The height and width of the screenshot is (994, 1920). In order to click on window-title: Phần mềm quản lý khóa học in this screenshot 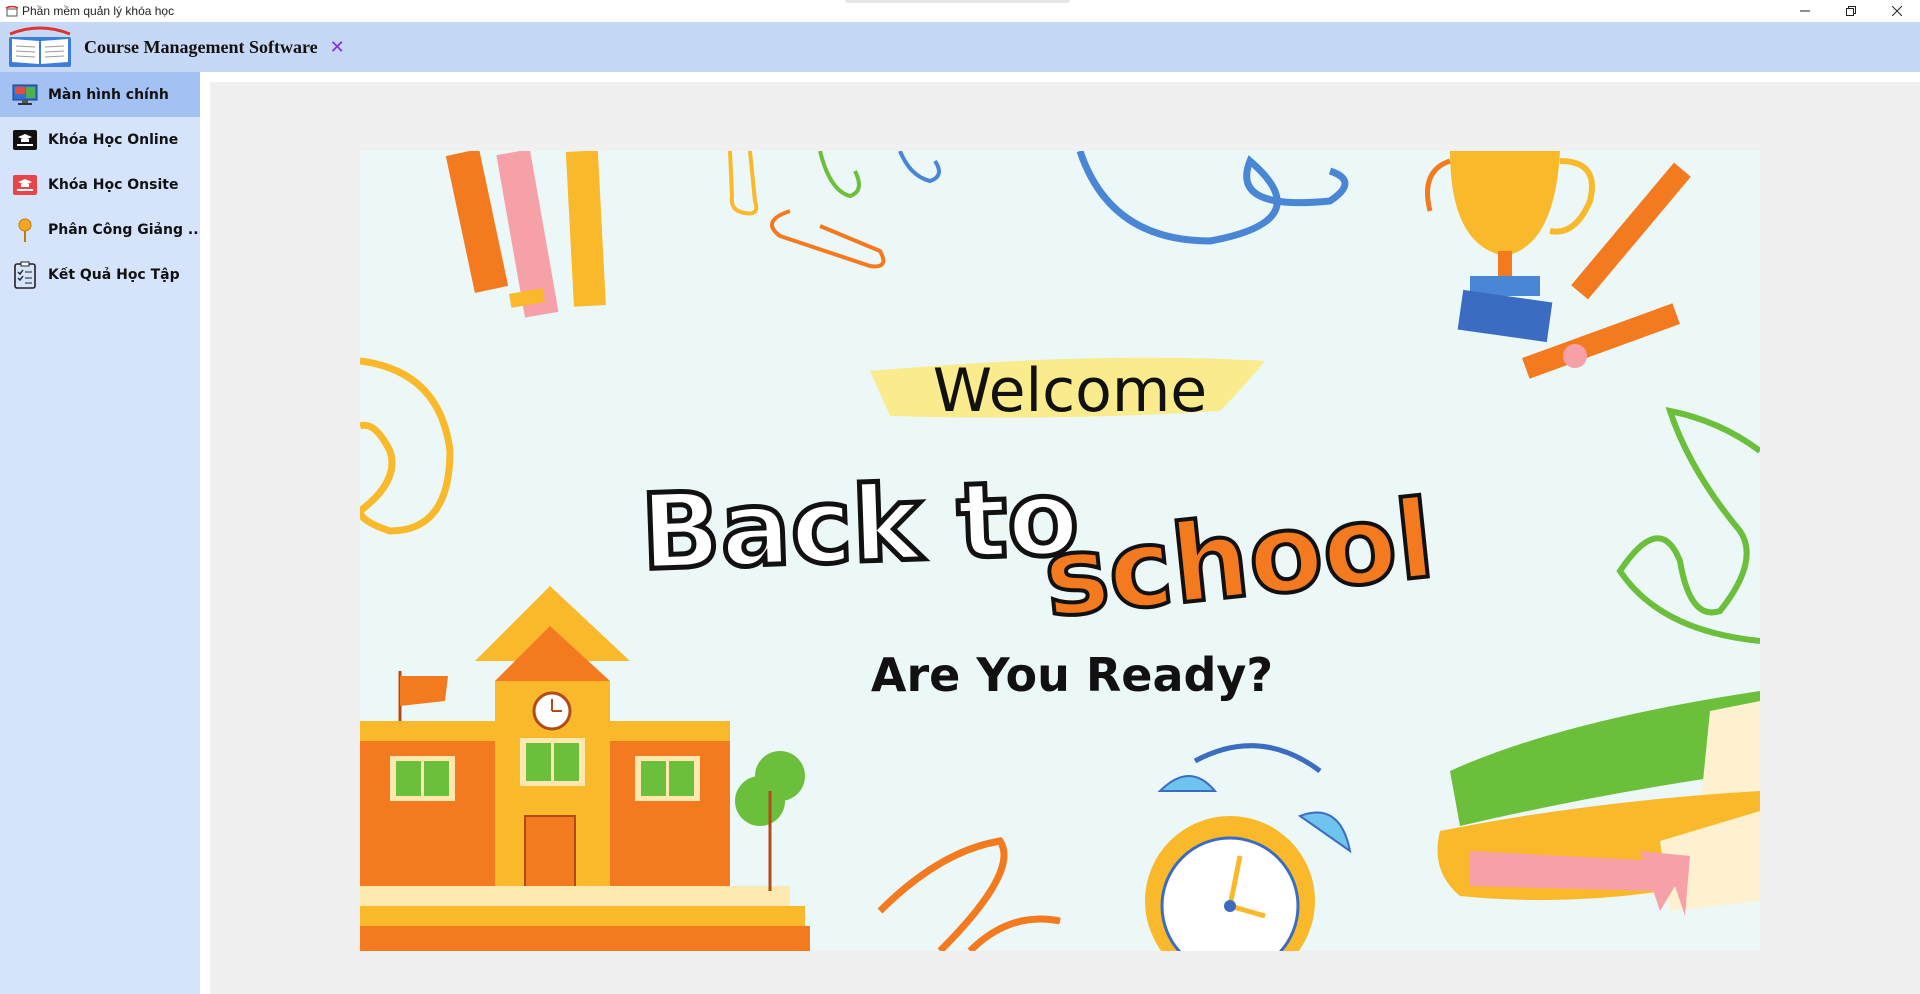, I will do `click(98, 11)`.